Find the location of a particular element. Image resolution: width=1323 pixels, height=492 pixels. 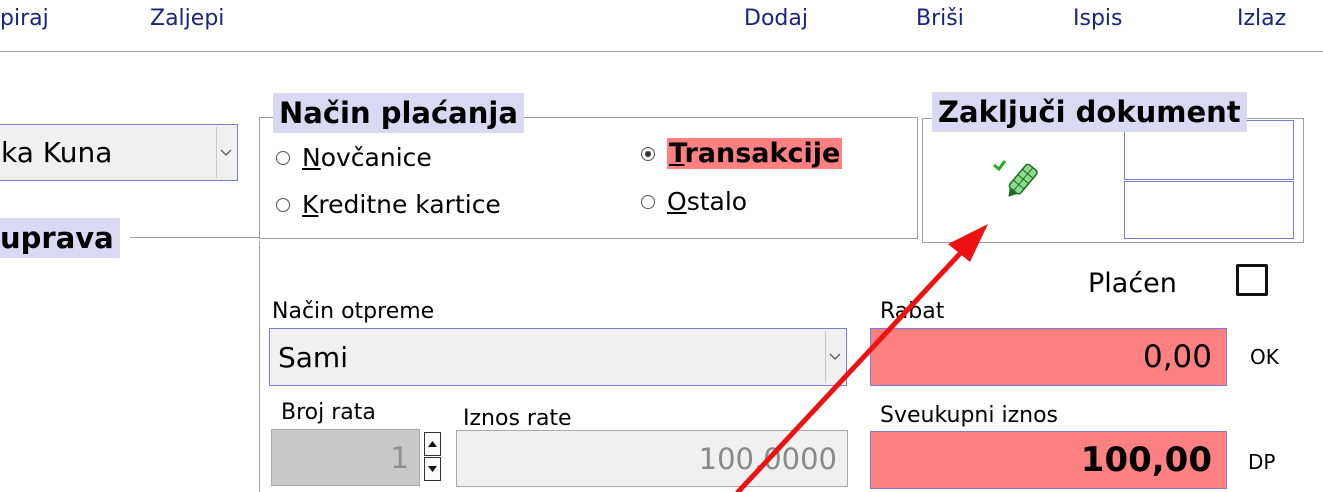

red-arrow-annotation is located at coordinates (861, 358).